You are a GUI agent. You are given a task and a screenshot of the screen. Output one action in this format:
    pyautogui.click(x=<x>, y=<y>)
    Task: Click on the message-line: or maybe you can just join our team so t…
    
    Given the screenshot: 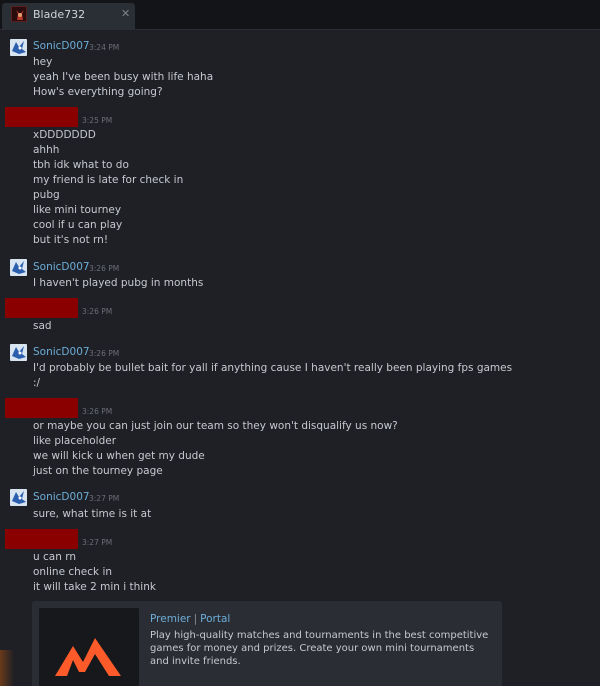 What is the action you would take?
    pyautogui.click(x=215, y=426)
    